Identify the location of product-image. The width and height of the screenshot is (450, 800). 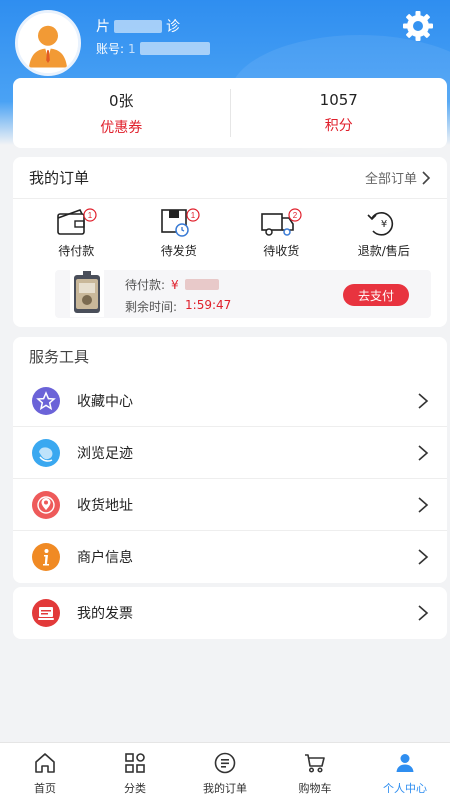
(87, 293).